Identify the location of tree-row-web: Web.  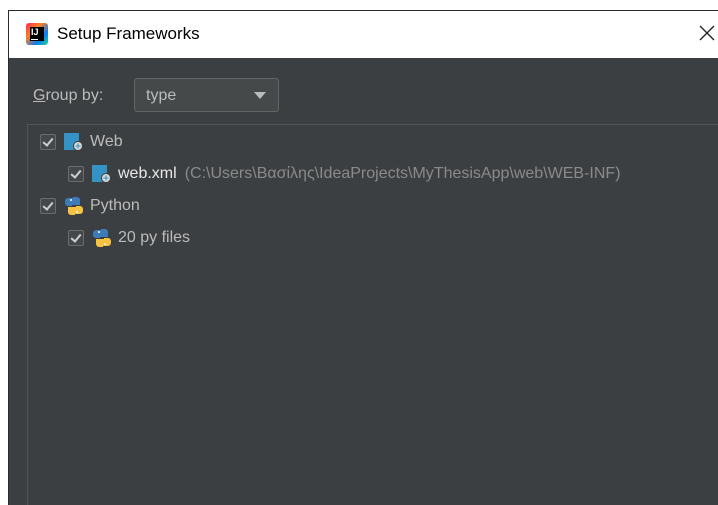
(81, 142).